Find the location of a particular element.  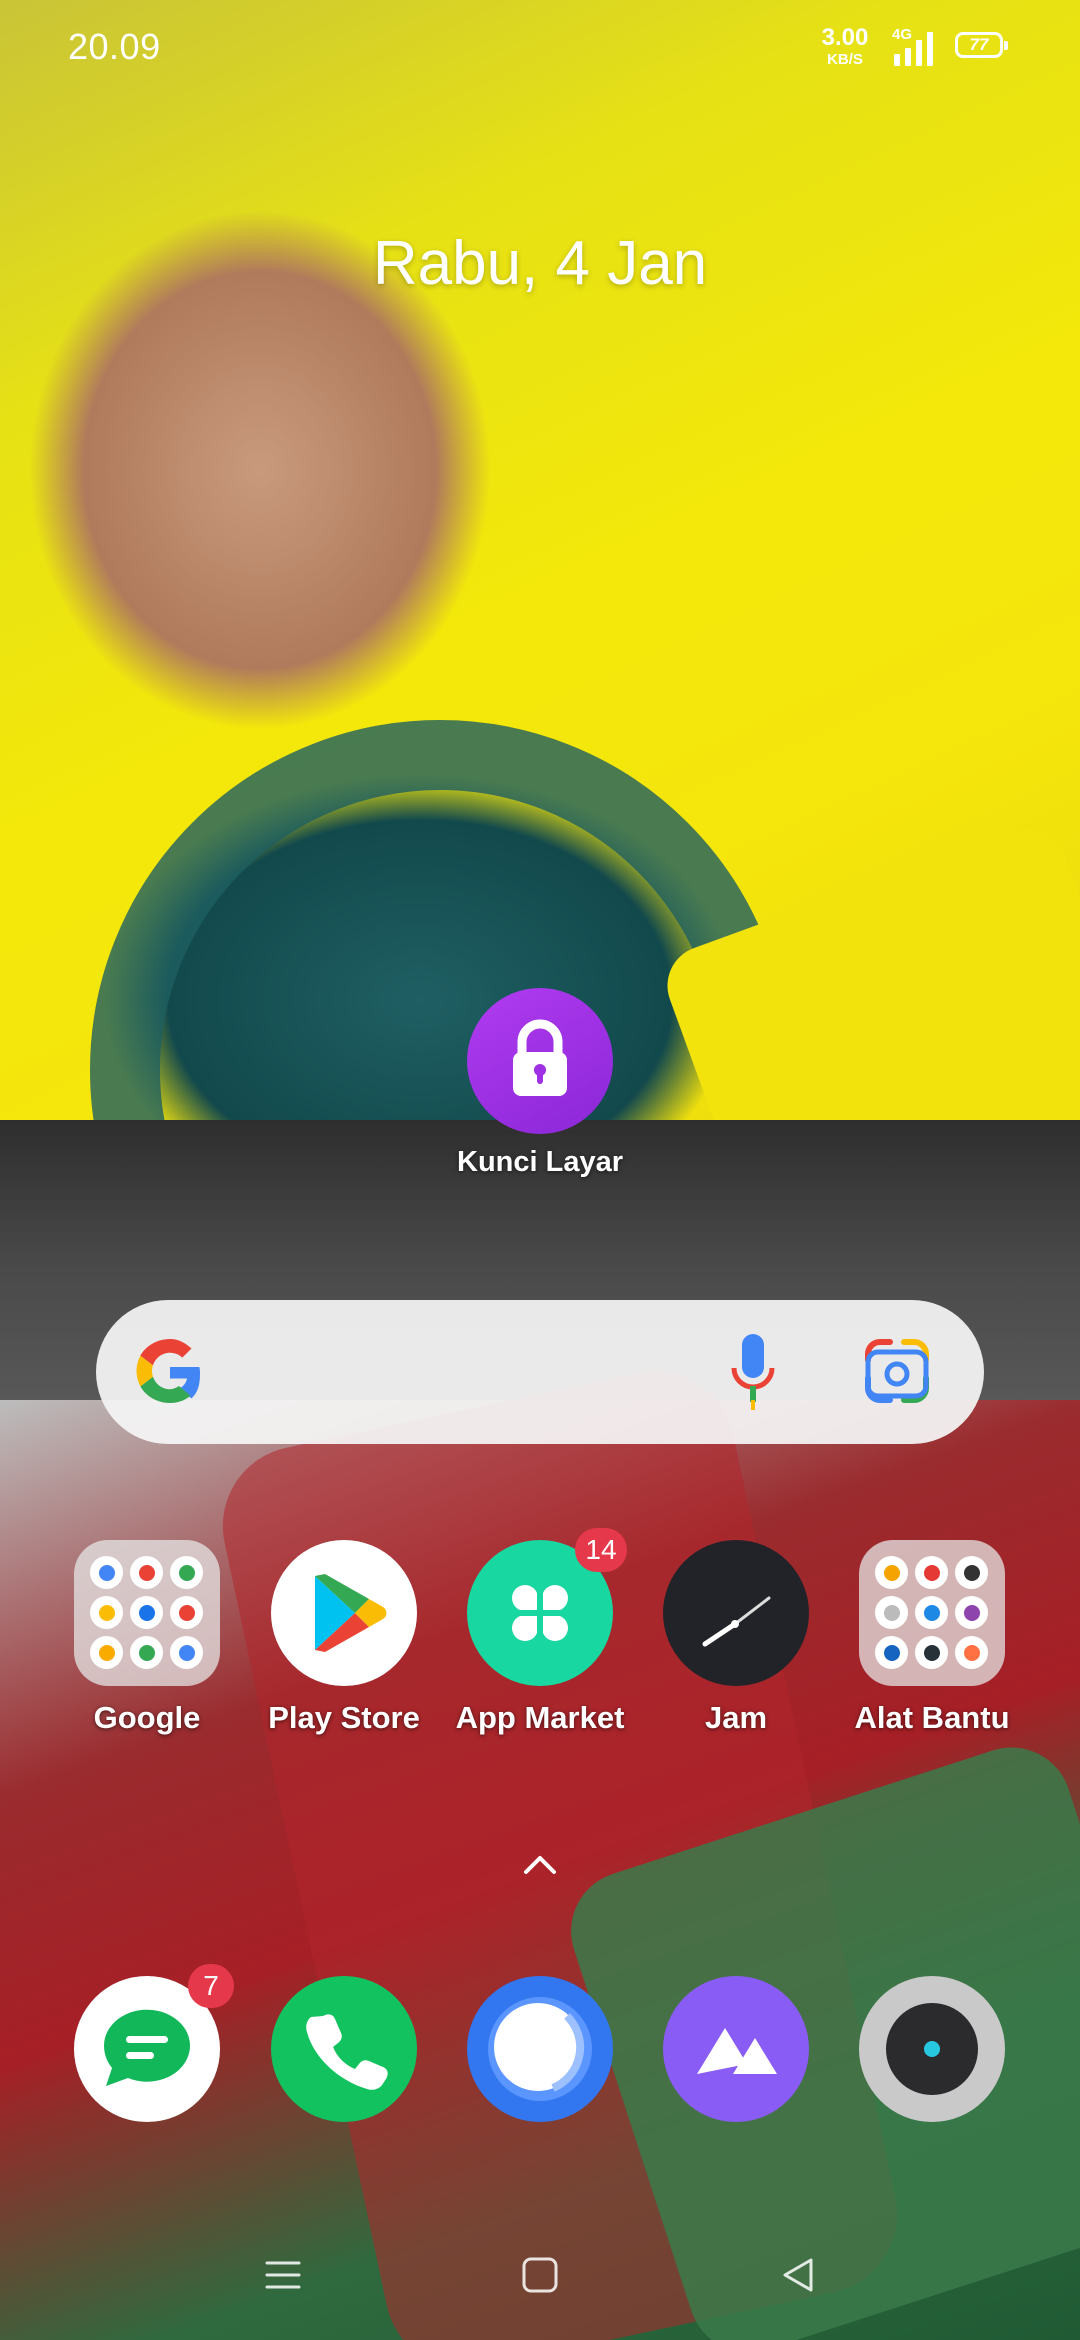

network-speed: 3.00 KB/S is located at coordinates (845, 46).